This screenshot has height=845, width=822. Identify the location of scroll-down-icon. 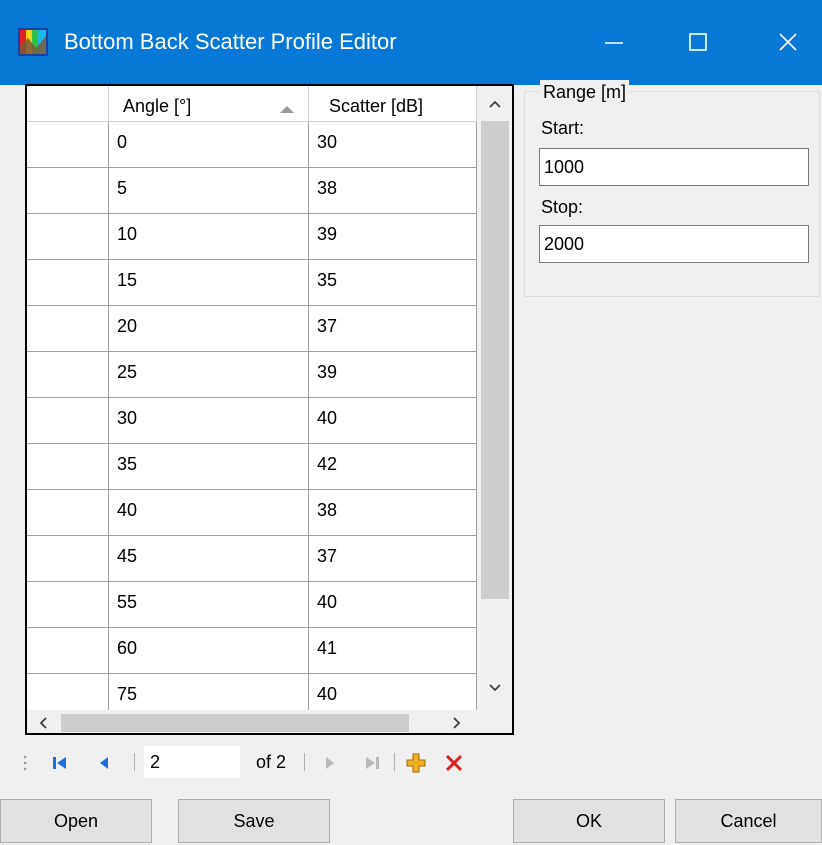
(495, 688).